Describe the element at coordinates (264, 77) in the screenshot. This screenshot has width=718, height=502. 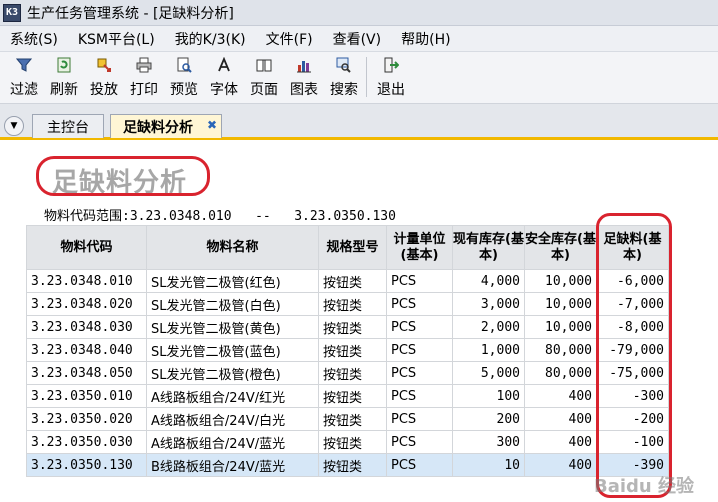
I see `page-button: 页面` at that location.